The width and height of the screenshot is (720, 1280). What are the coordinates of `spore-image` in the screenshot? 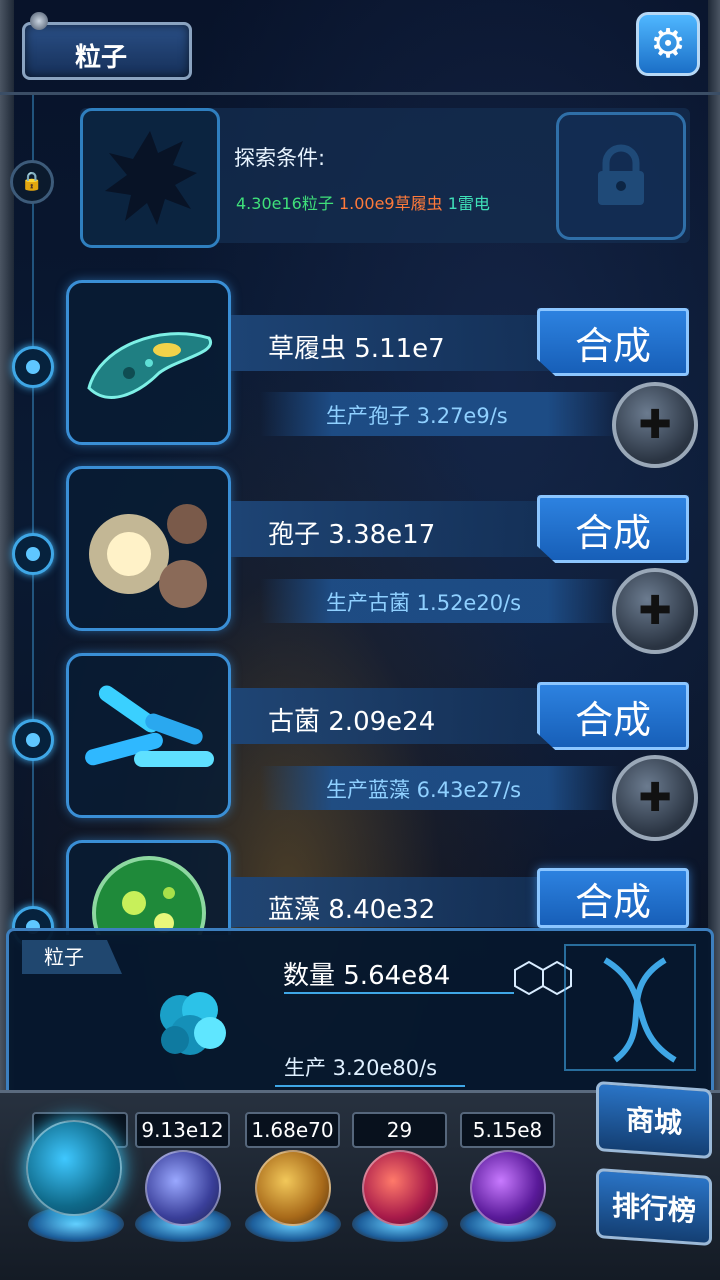 It's located at (148, 548).